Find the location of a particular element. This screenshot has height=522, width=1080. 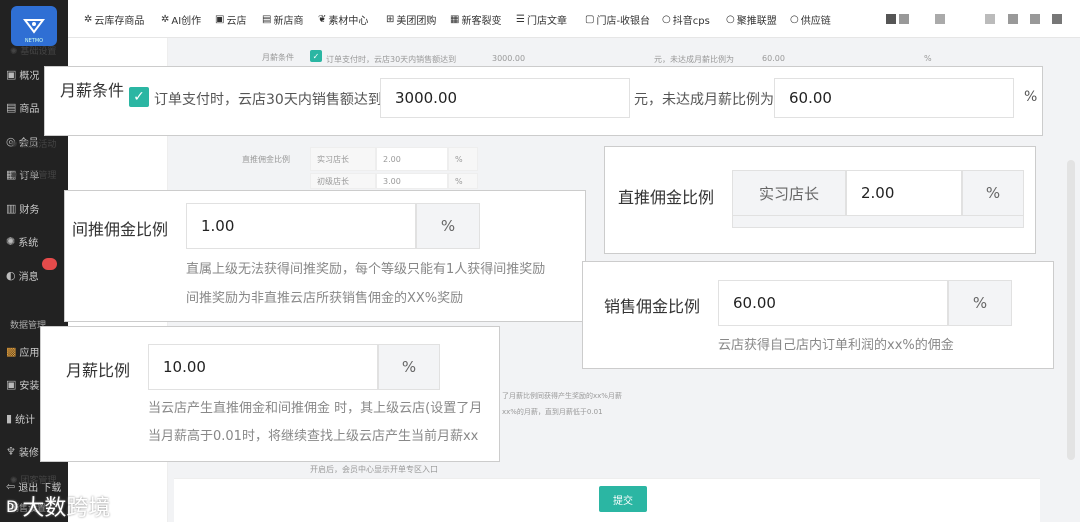

list-icon: ☰ is located at coordinates (520, 19).